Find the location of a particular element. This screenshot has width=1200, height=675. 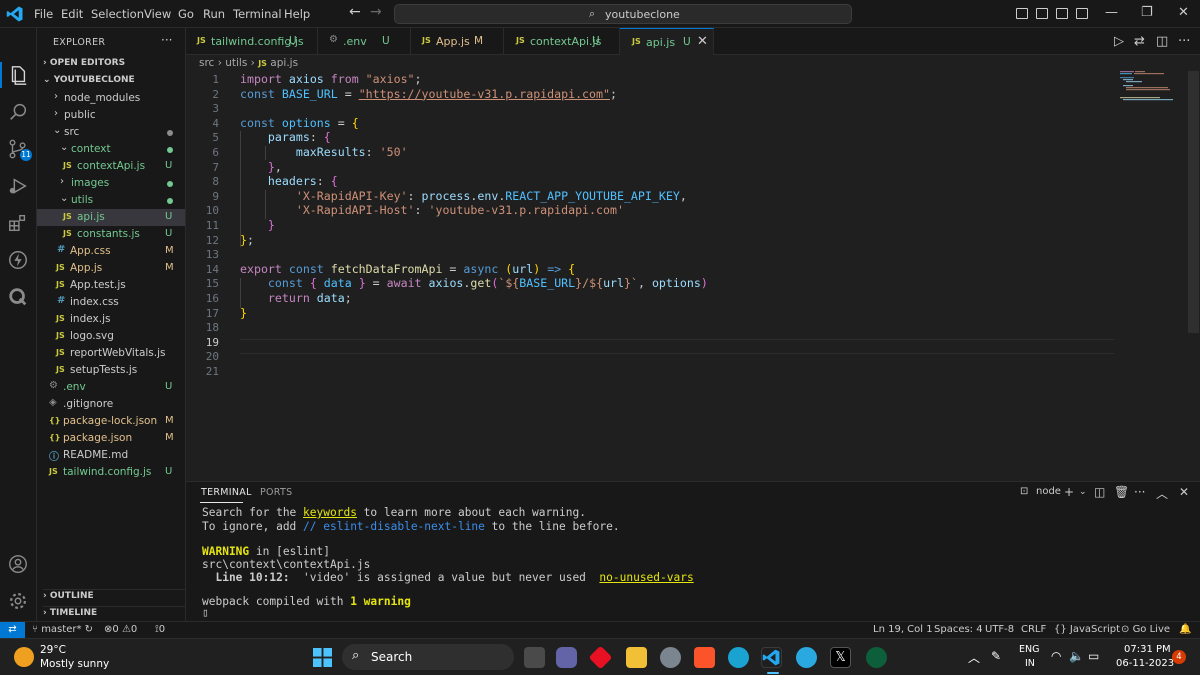

breadcrumb: src › utils › JS api.js is located at coordinates (248, 63).